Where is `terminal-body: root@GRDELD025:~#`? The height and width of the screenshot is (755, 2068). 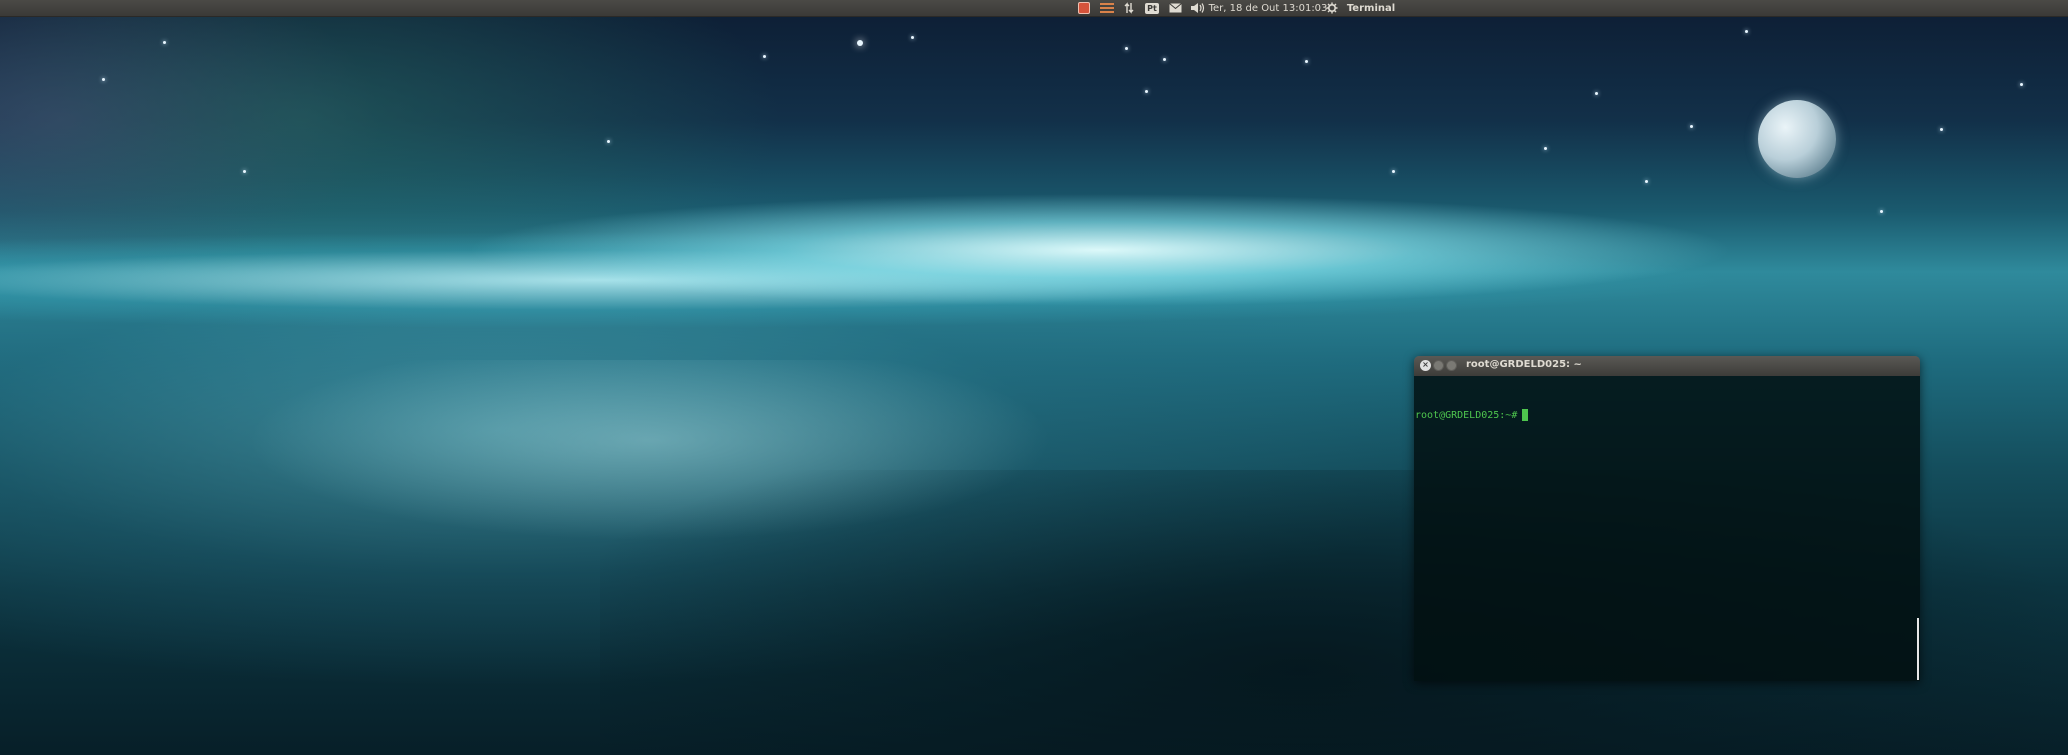
terminal-body: root@GRDELD025:~# is located at coordinates (1667, 528).